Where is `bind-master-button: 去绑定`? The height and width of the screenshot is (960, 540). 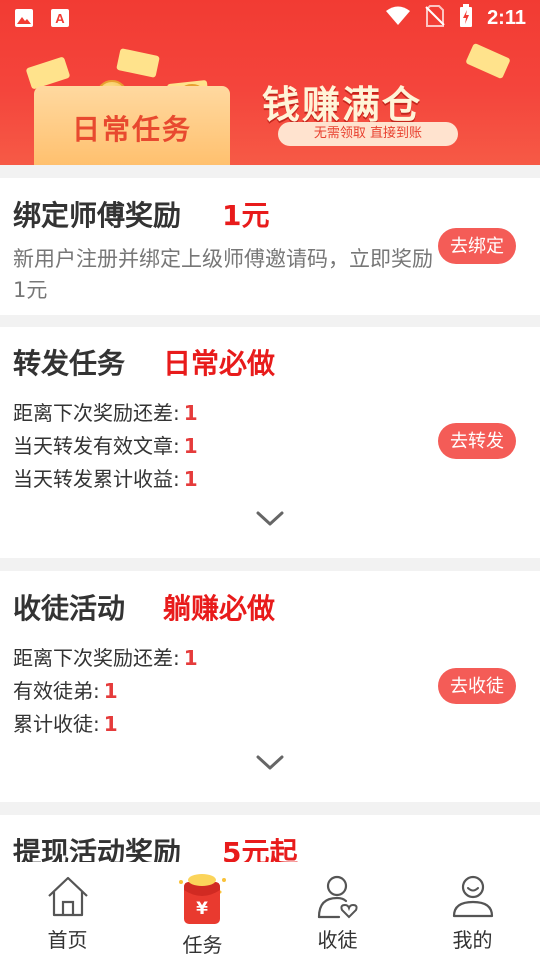
bind-master-button: 去绑定 is located at coordinates (477, 246).